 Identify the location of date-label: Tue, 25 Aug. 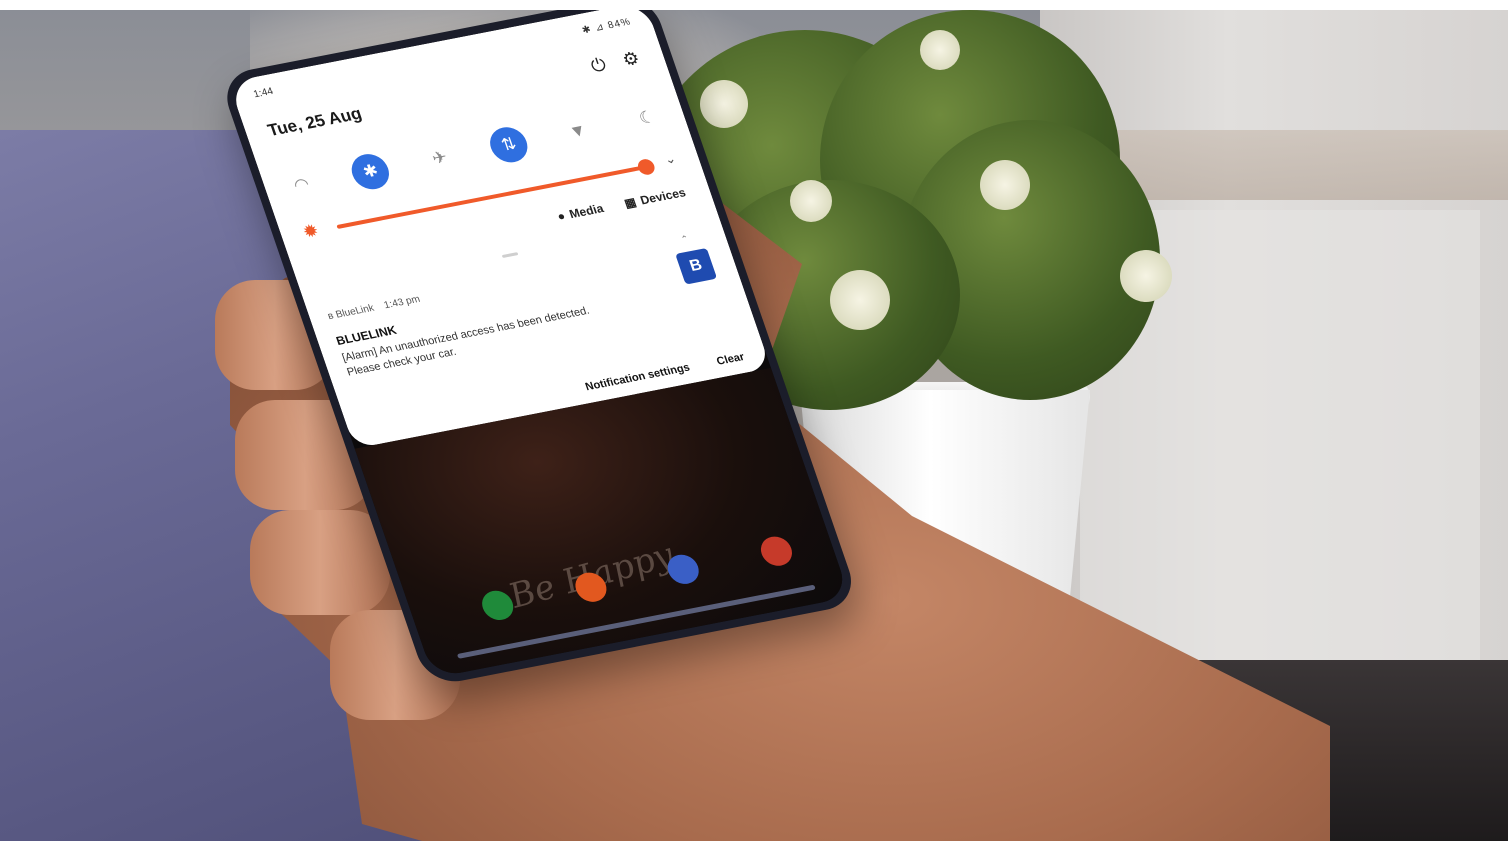
(315, 121).